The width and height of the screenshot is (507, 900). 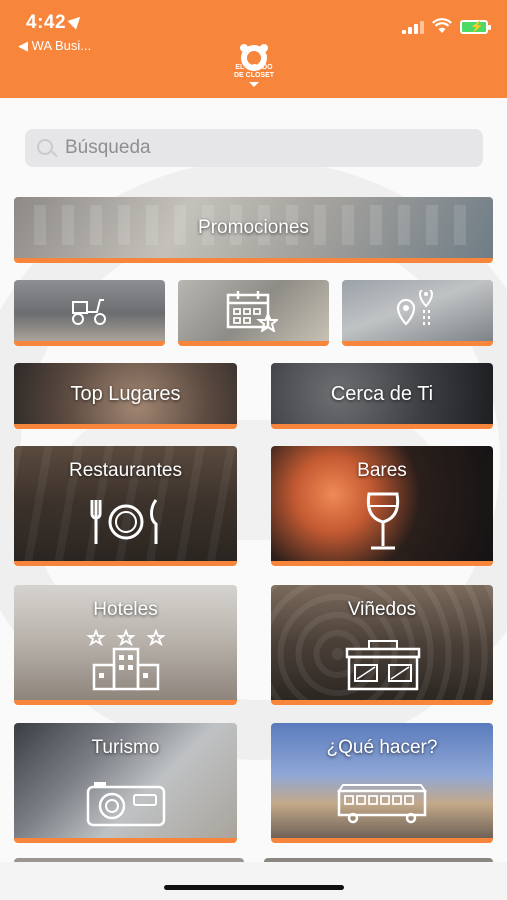 I want to click on tile-bares: Bares, so click(x=382, y=506).